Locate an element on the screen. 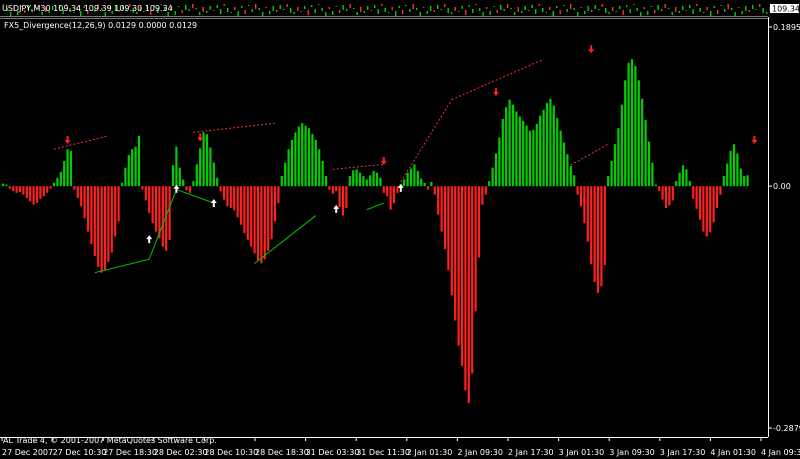 Image resolution: width=800 pixels, height=459 pixels. x-tick-label: 3 Jan 01:30 is located at coordinates (582, 452).